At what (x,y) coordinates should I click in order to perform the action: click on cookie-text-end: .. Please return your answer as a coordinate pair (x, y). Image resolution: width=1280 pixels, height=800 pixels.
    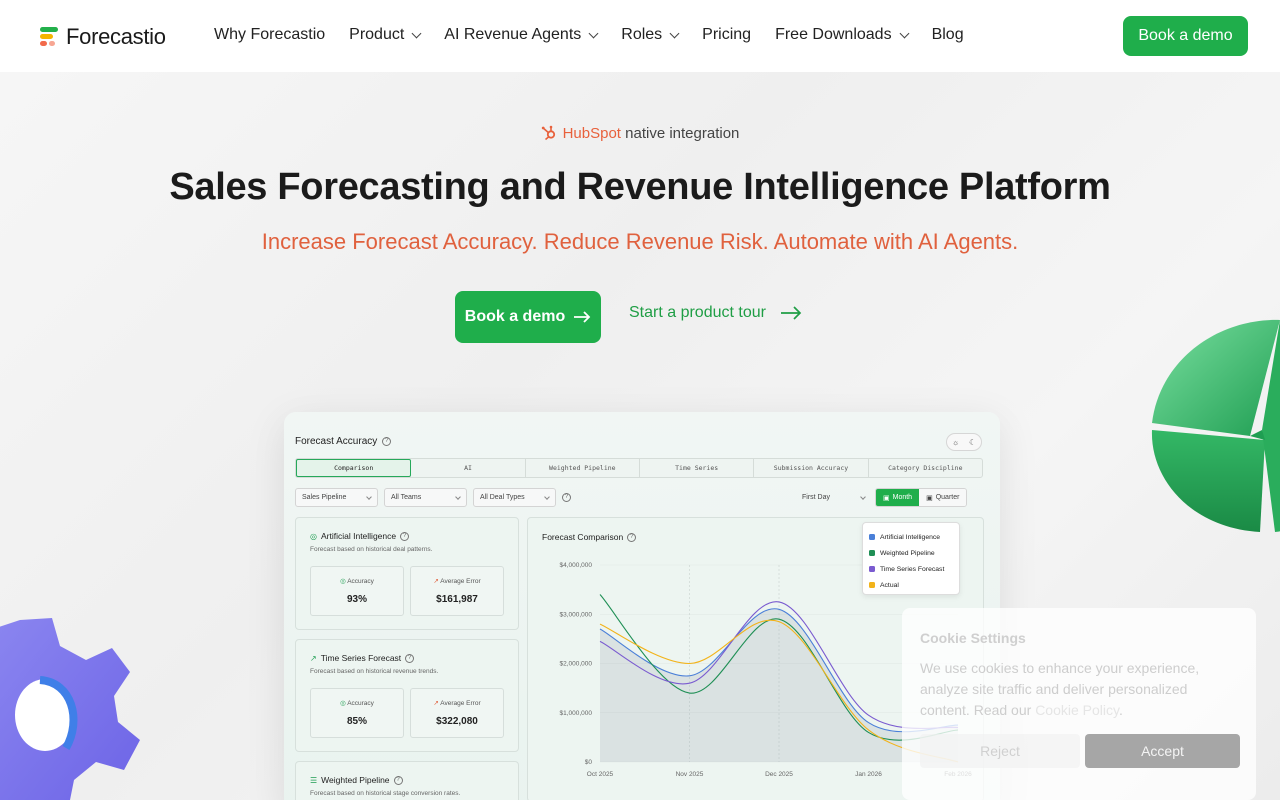
    Looking at the image, I should click on (1120, 710).